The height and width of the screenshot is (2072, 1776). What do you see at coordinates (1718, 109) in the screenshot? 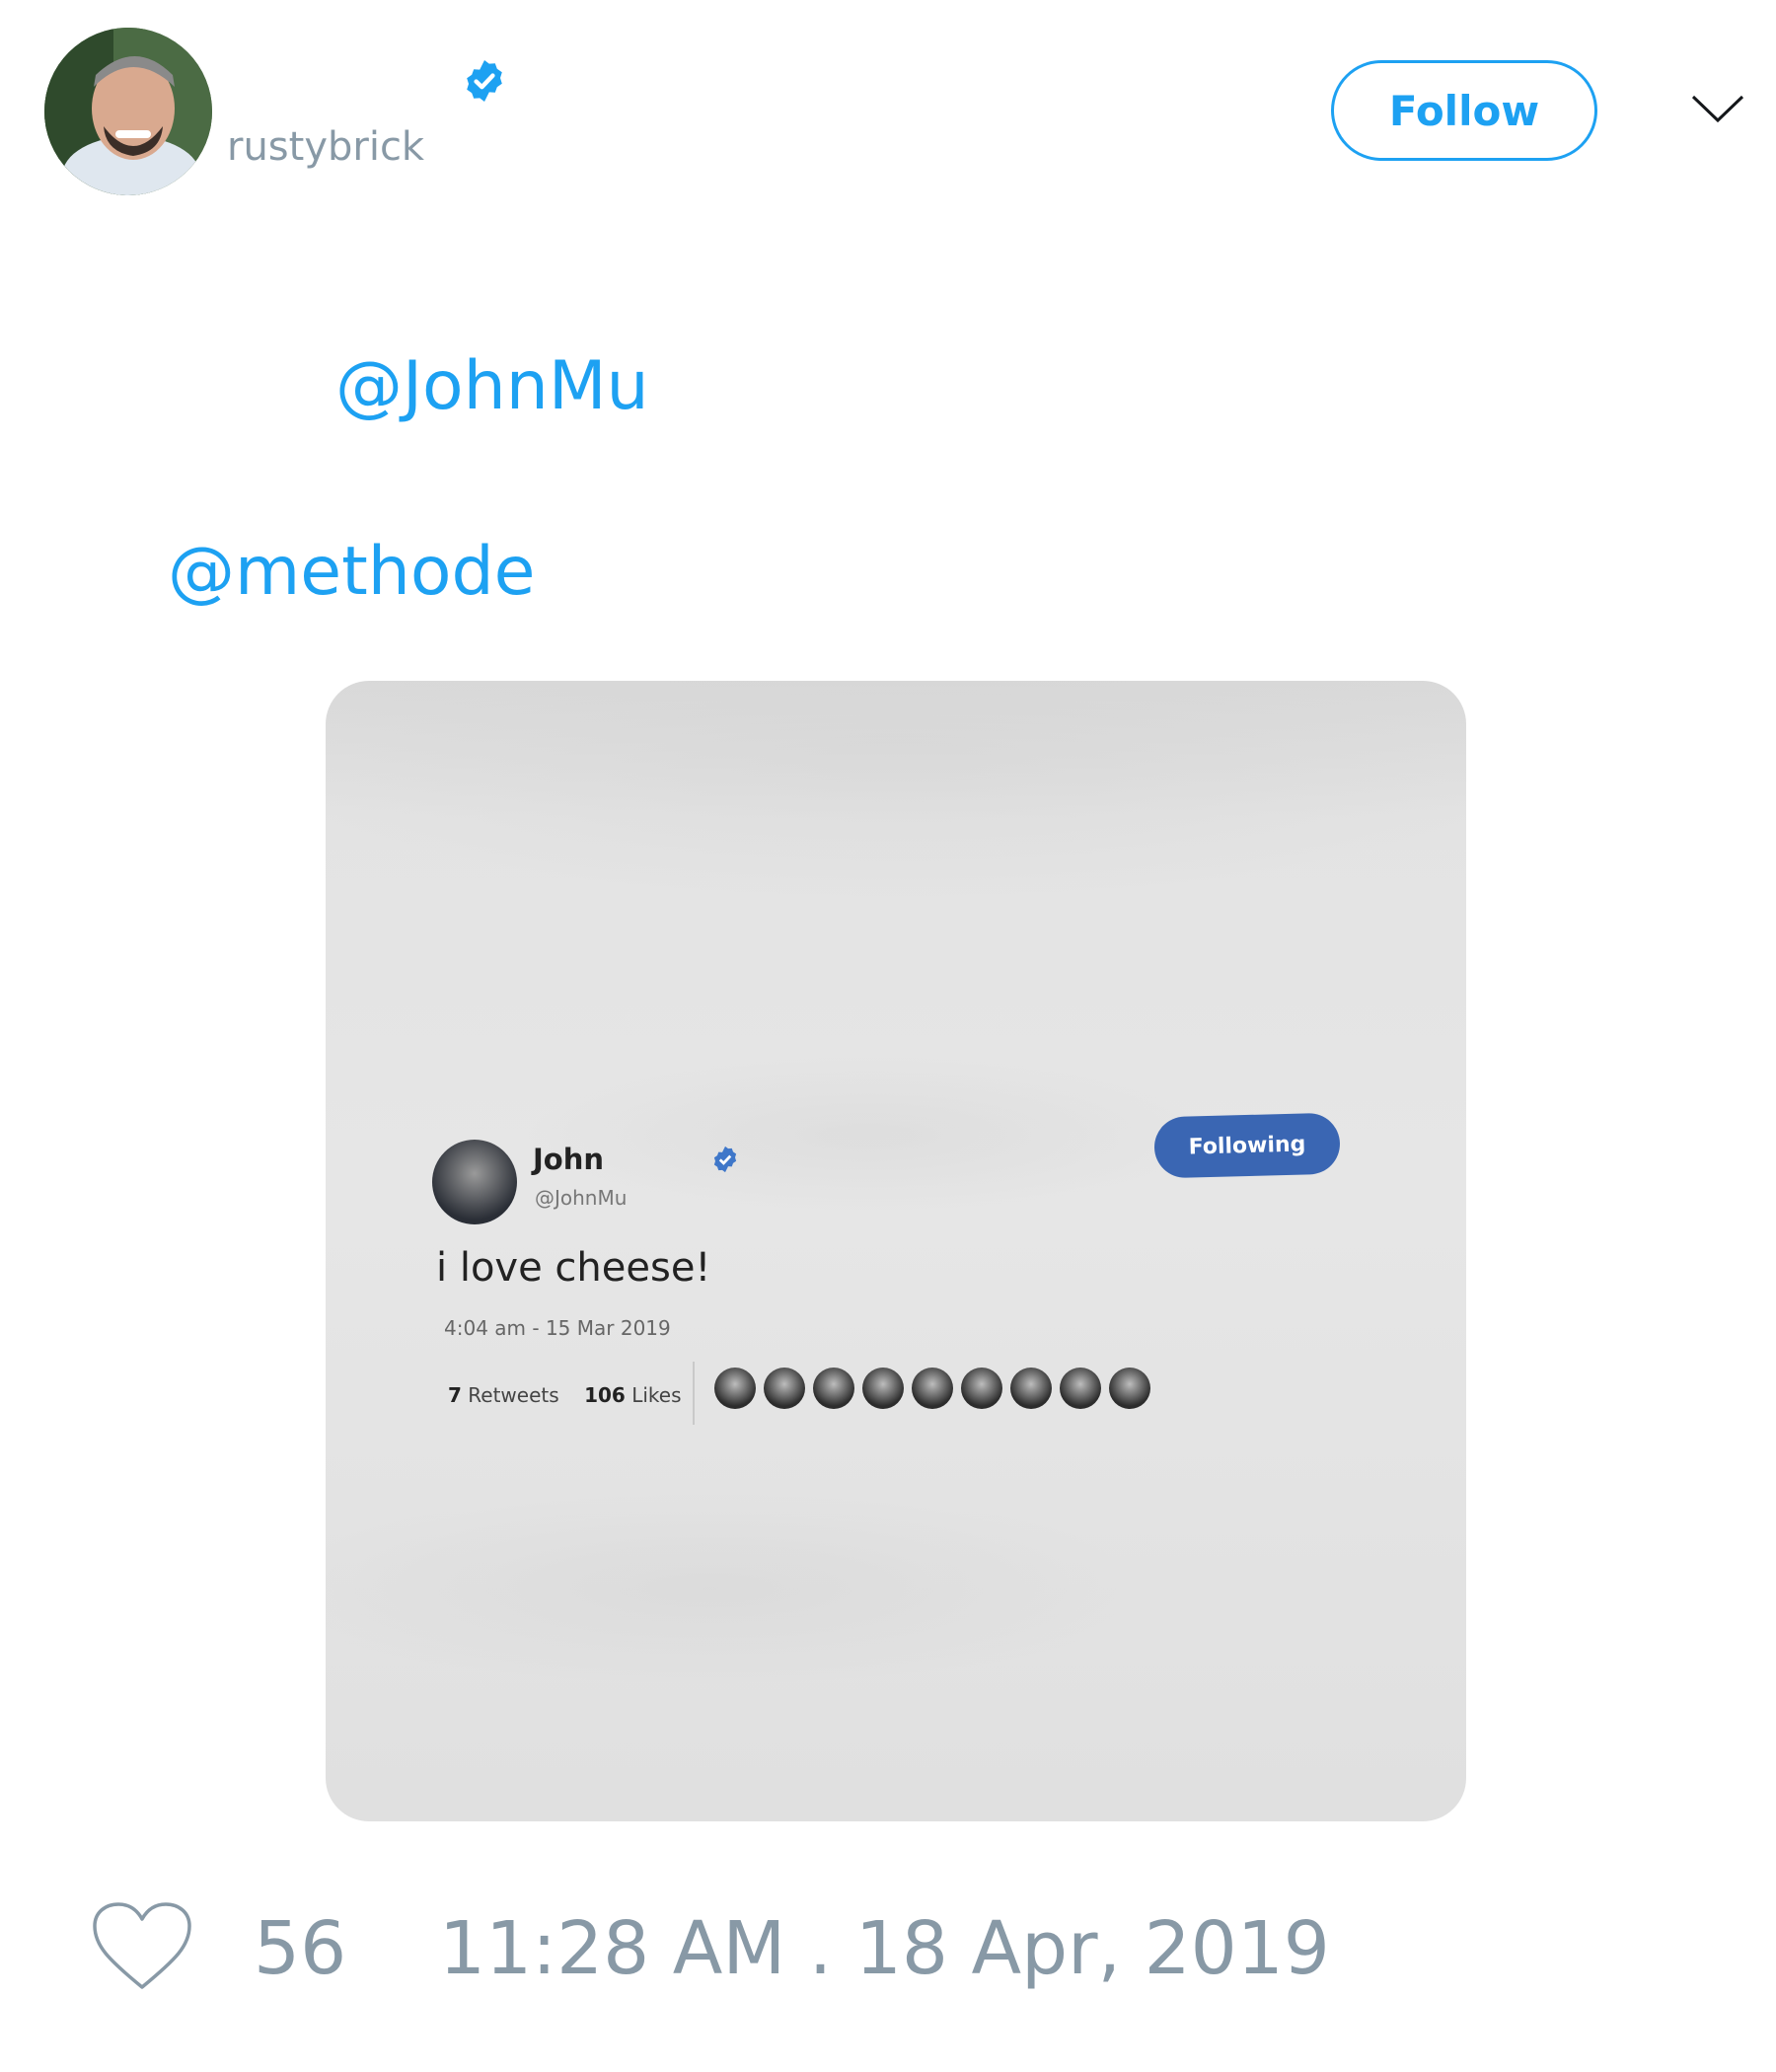
I see `chevron-down-icon` at bounding box center [1718, 109].